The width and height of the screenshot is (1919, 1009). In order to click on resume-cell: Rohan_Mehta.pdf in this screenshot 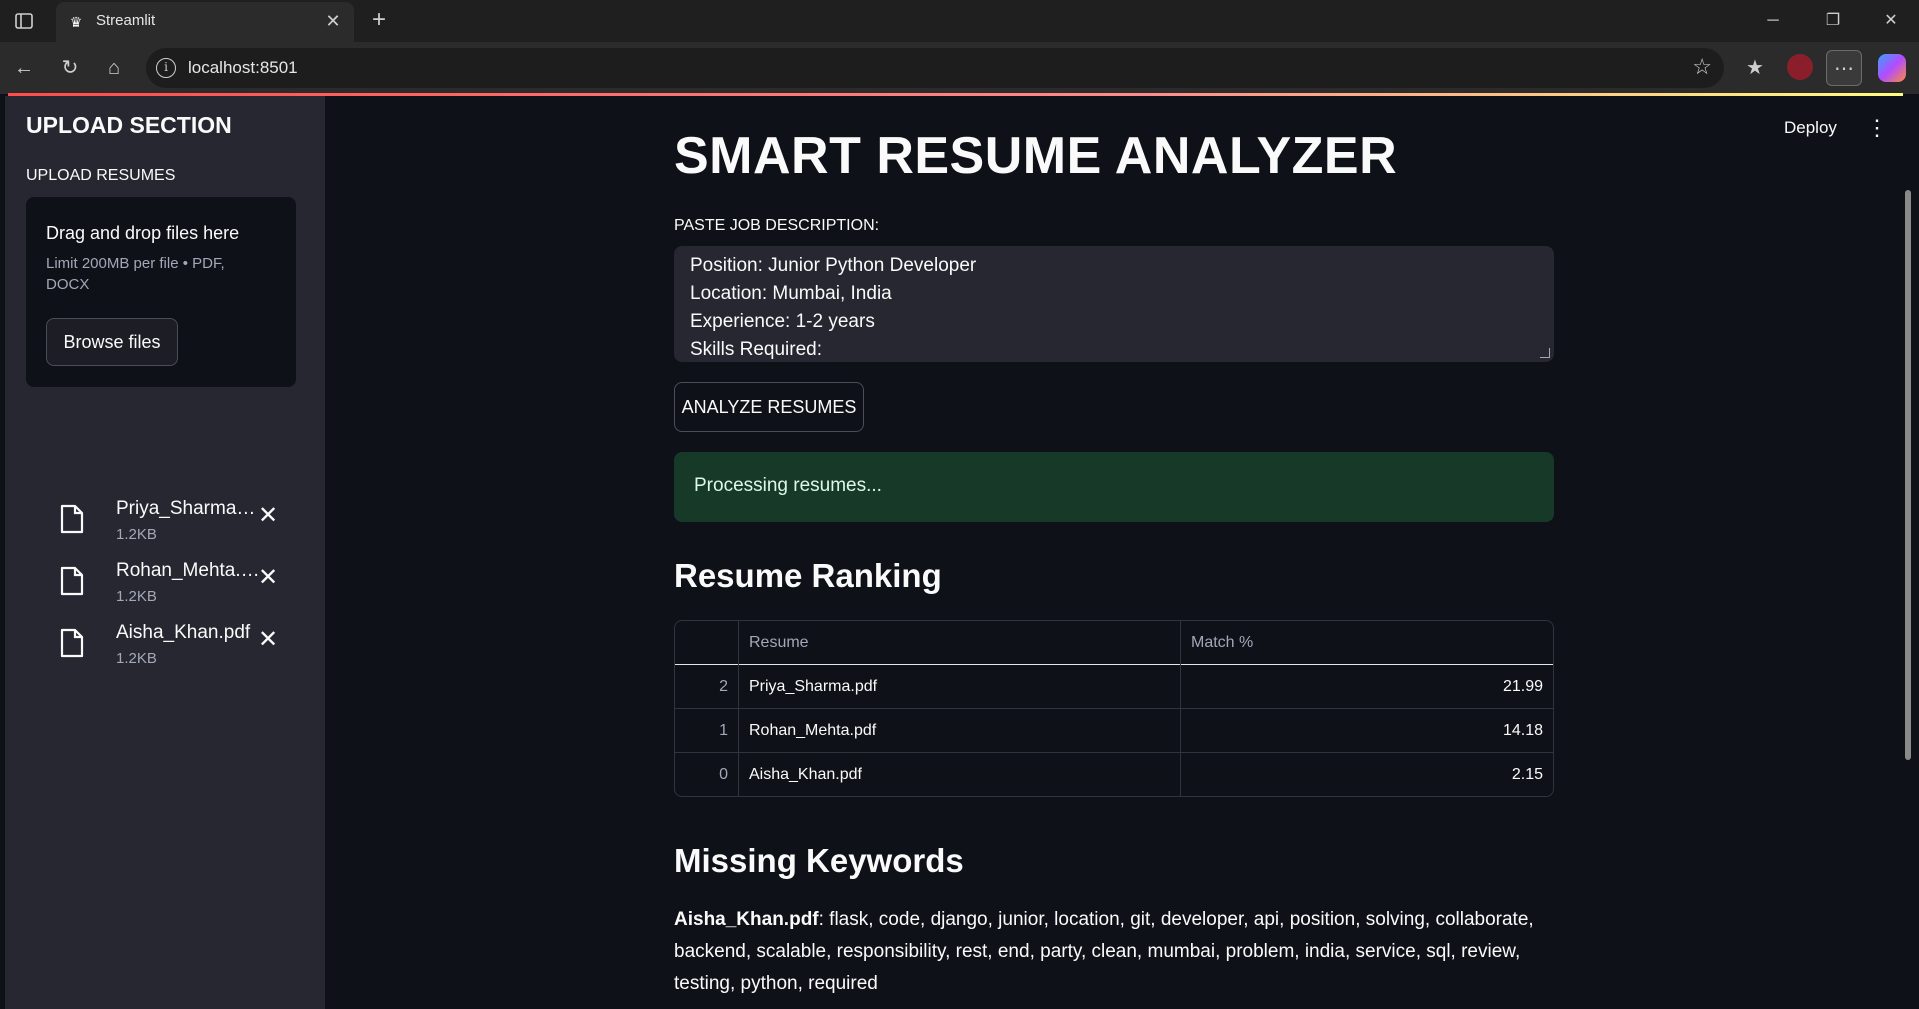, I will do `click(960, 731)`.